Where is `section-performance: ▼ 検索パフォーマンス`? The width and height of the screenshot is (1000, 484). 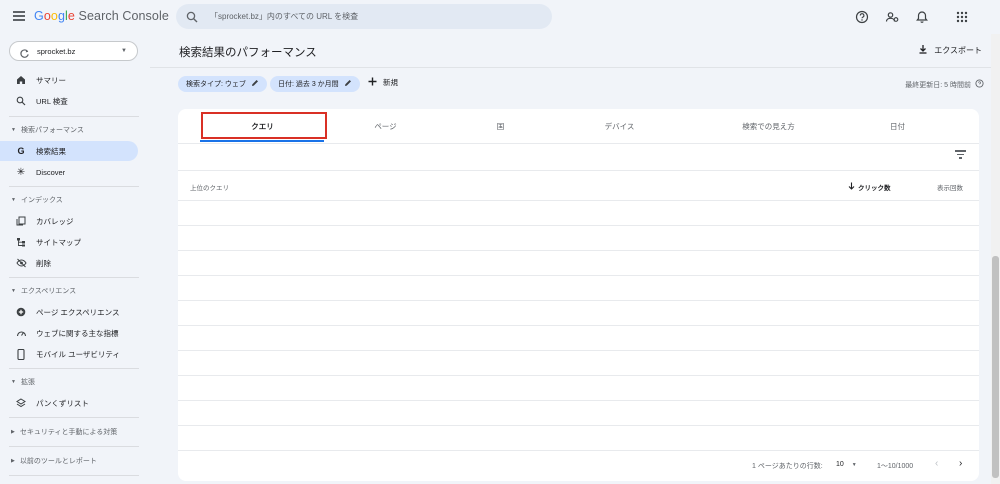 section-performance: ▼ 検索パフォーマンス is located at coordinates (75, 130).